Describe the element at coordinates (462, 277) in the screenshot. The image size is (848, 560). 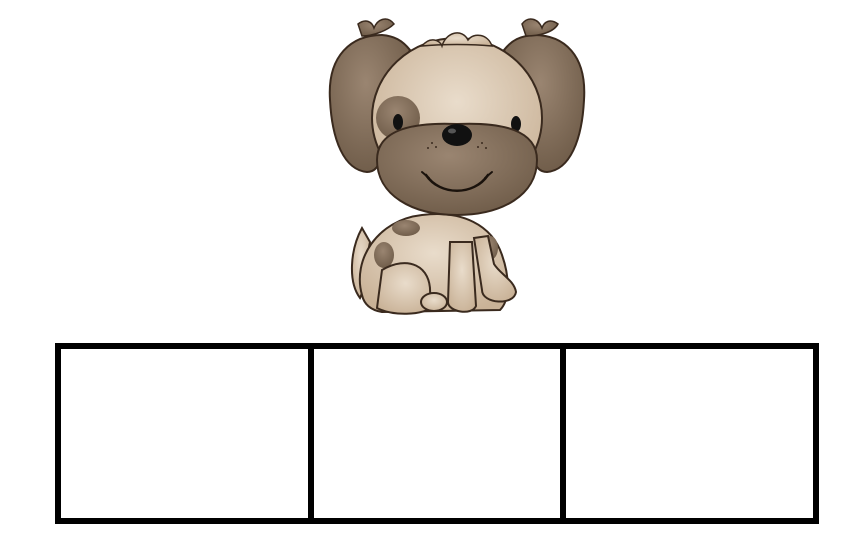
I see `front-leg-left` at that location.